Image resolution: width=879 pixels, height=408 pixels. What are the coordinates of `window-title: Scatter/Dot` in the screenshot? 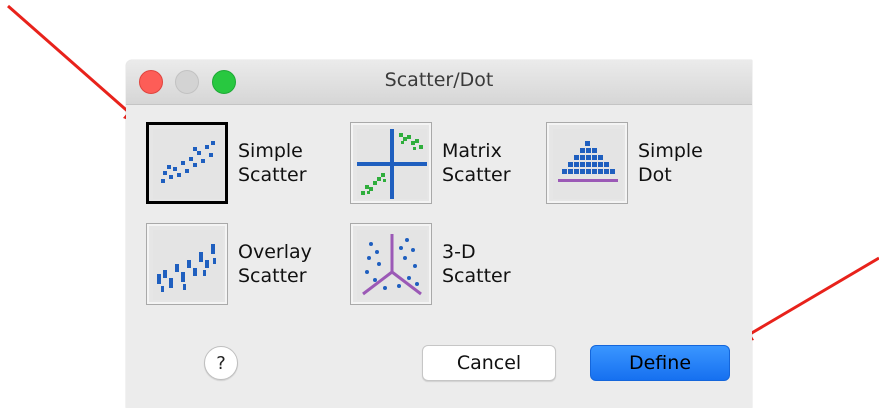 It's located at (439, 80).